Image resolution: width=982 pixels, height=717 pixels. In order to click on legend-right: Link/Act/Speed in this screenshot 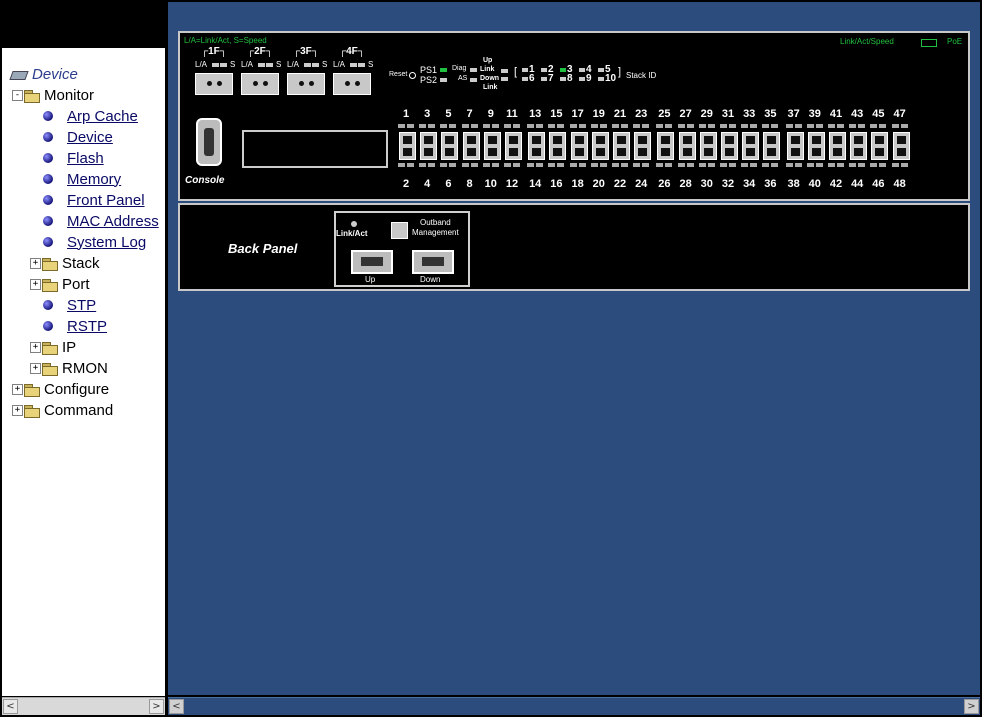, I will do `click(867, 41)`.